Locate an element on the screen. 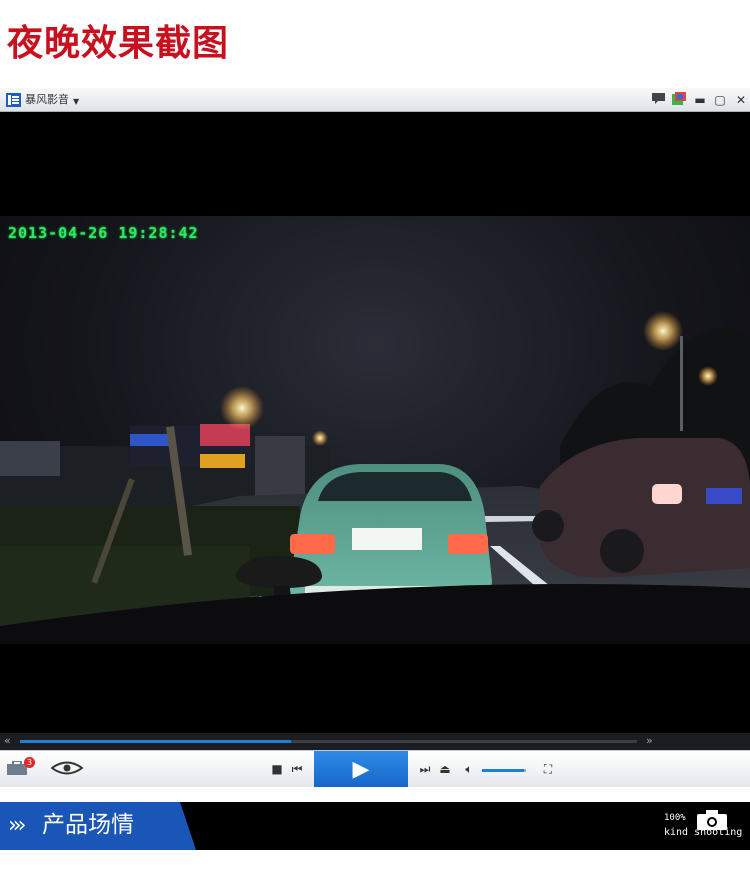  section-ribbon: ››› 产品场情 is located at coordinates (98, 826).